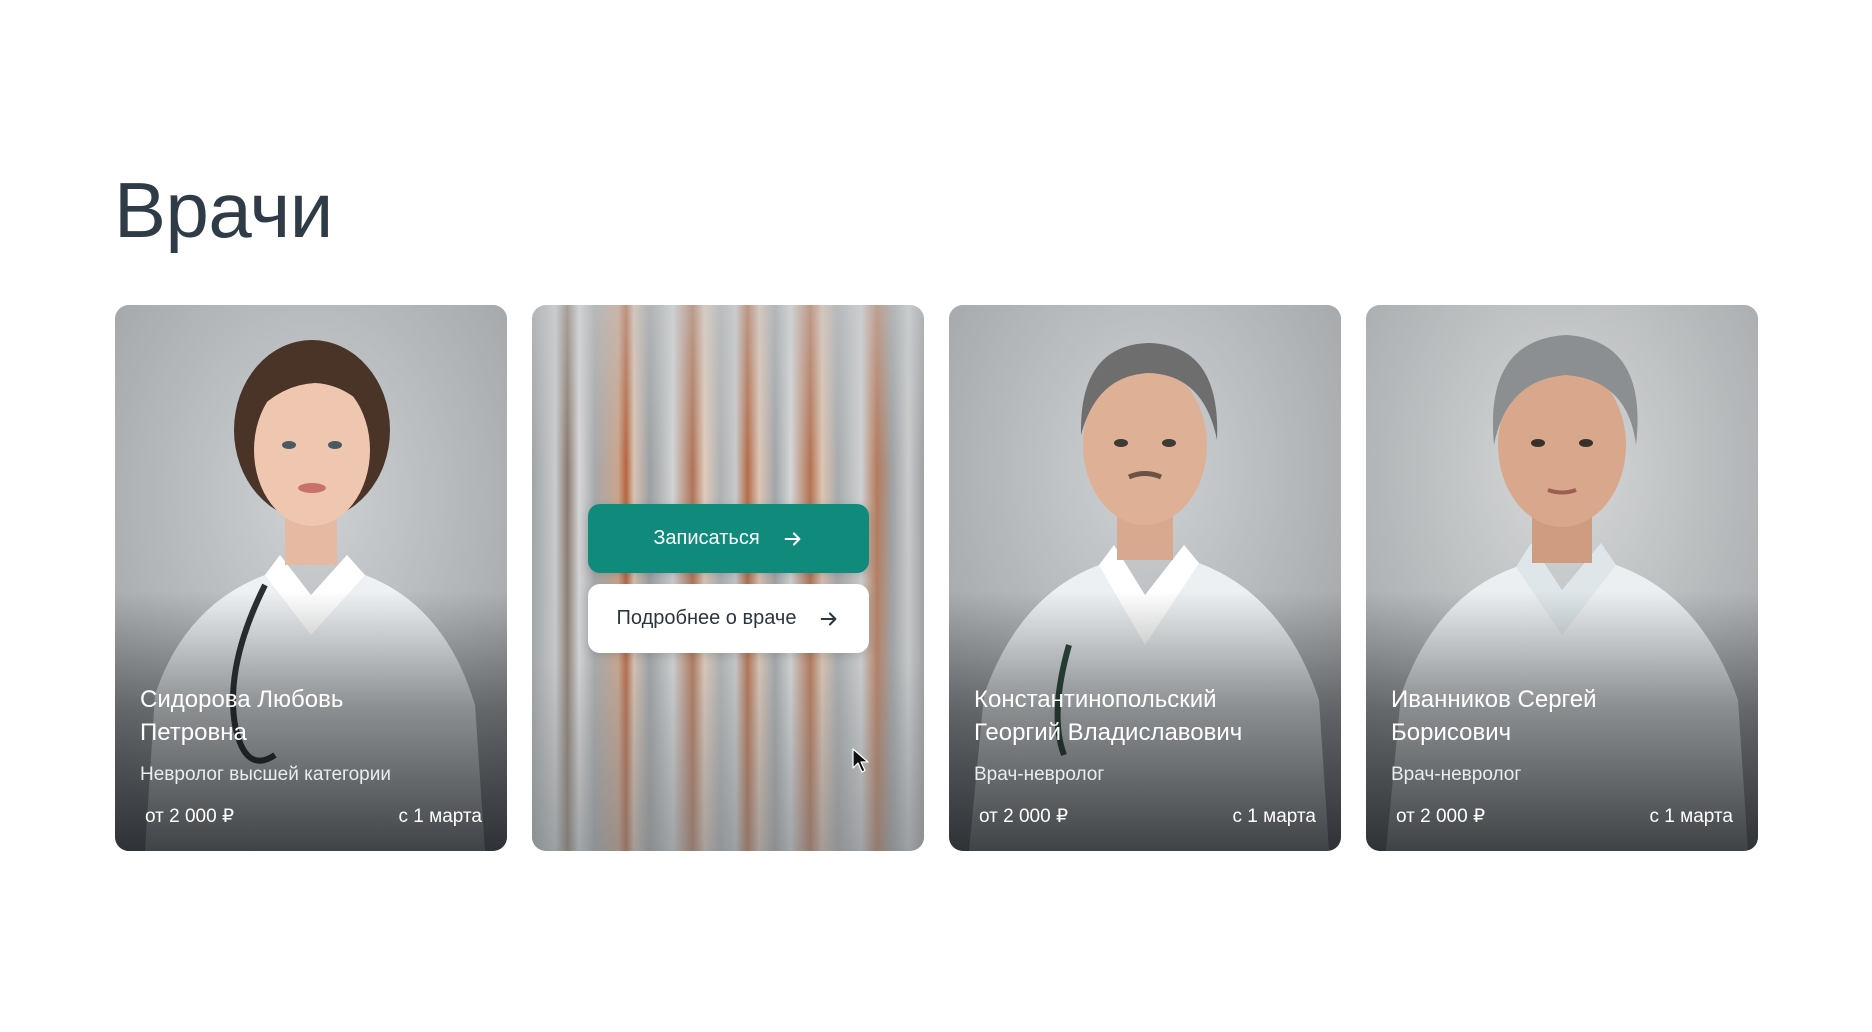  I want to click on doctor-details-label: Подробнее о враче, so click(706, 618).